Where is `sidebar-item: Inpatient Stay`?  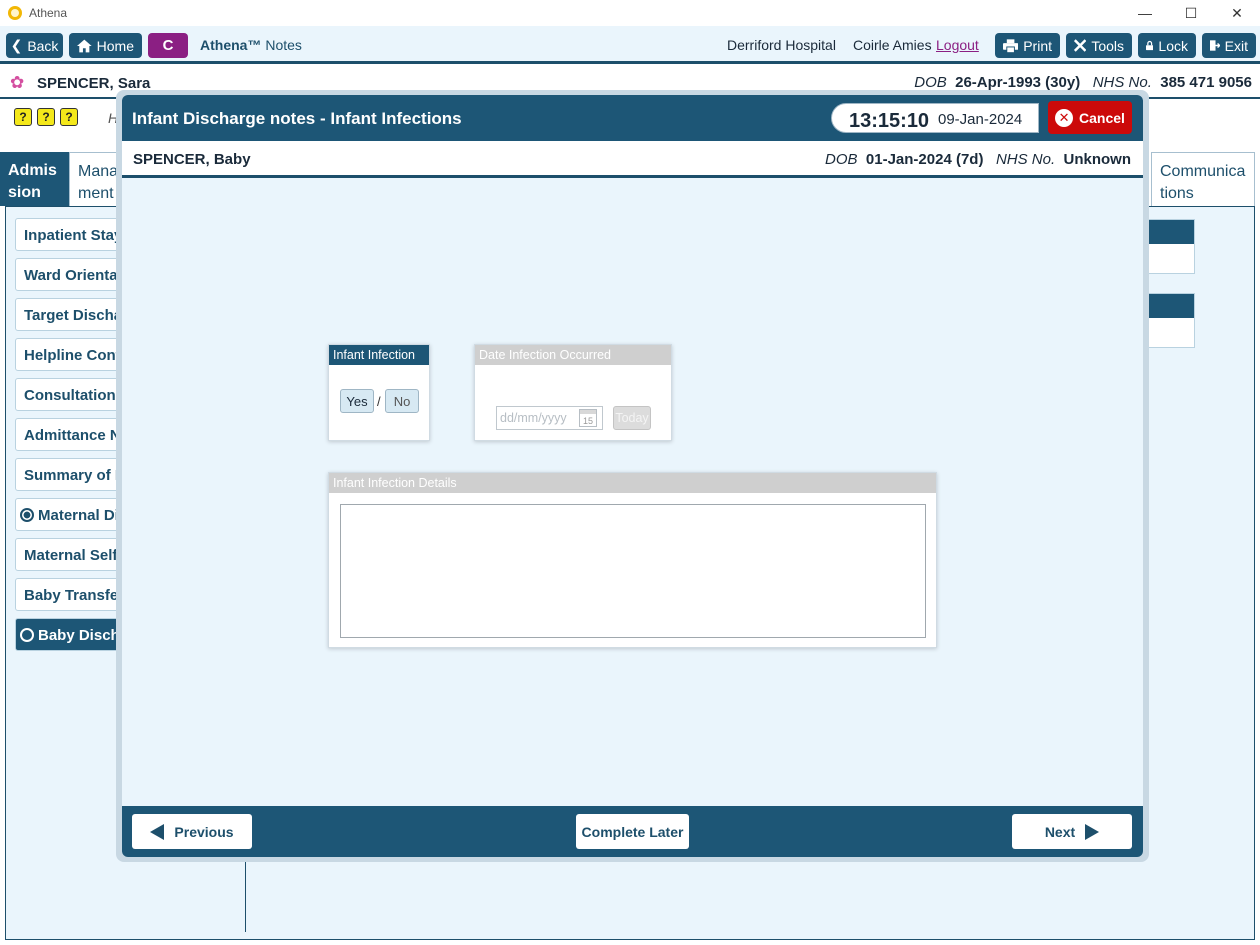 sidebar-item: Inpatient Stay is located at coordinates (70, 234).